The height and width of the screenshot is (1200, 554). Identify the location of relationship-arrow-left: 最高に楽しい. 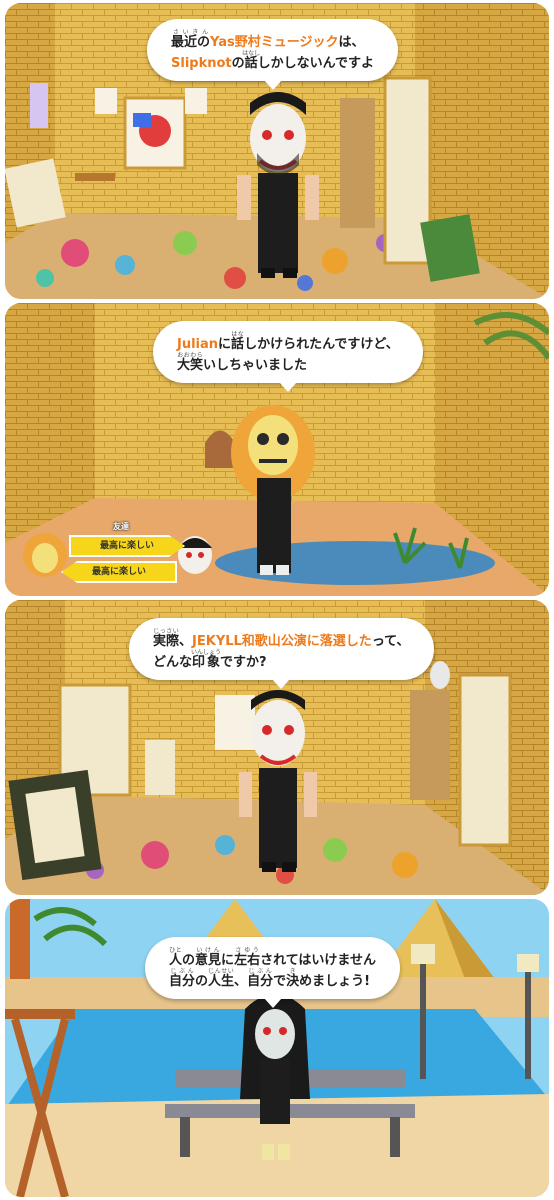
(119, 572).